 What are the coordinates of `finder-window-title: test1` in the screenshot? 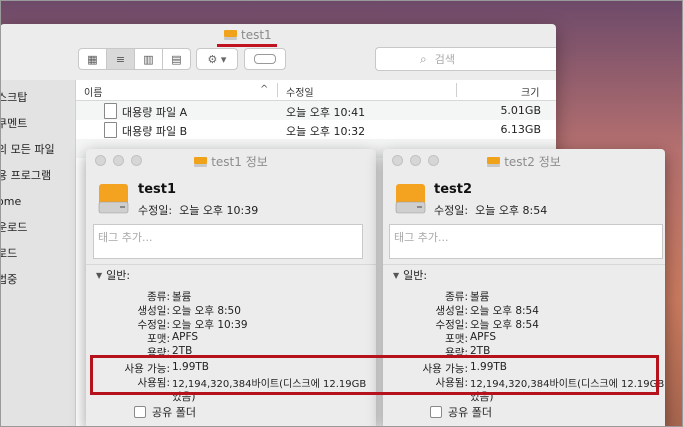 It's located at (248, 35).